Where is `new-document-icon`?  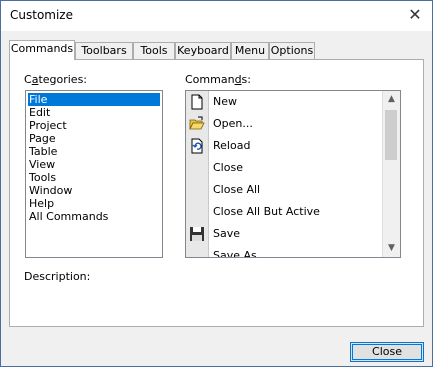
new-document-icon is located at coordinates (197, 102).